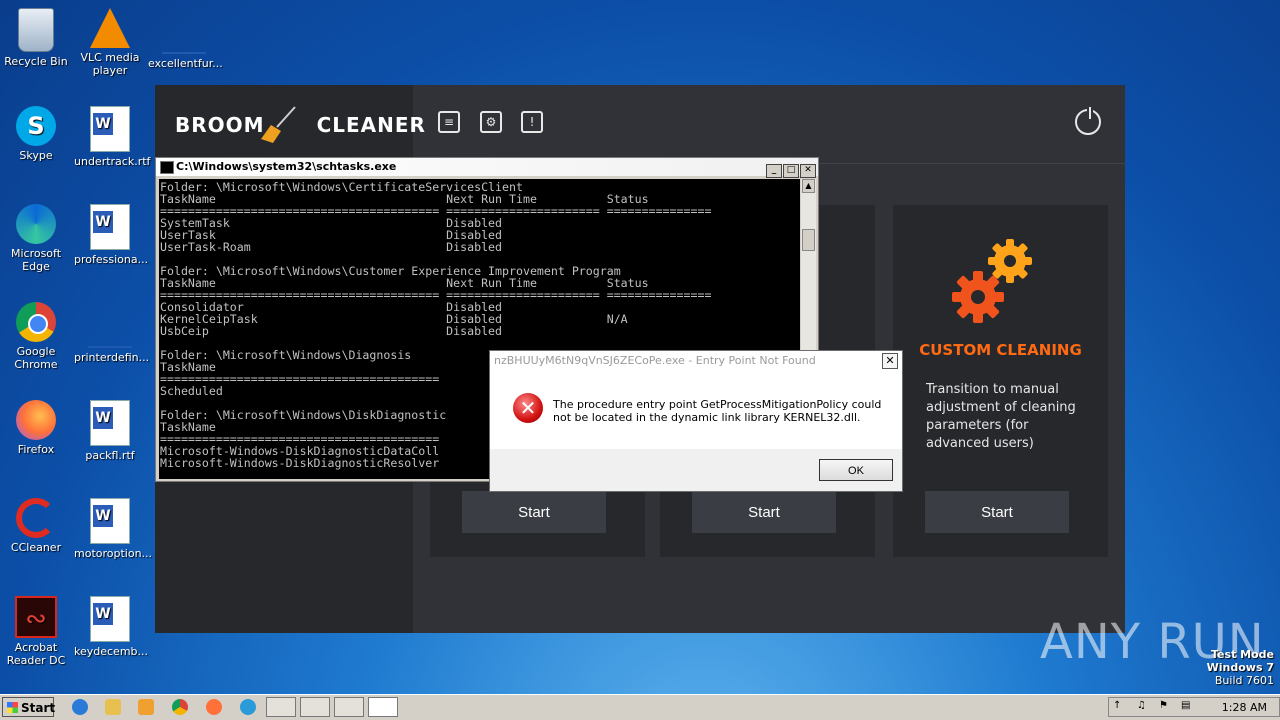 This screenshot has height=720, width=1280. I want to click on error-icon: ✕, so click(528, 408).